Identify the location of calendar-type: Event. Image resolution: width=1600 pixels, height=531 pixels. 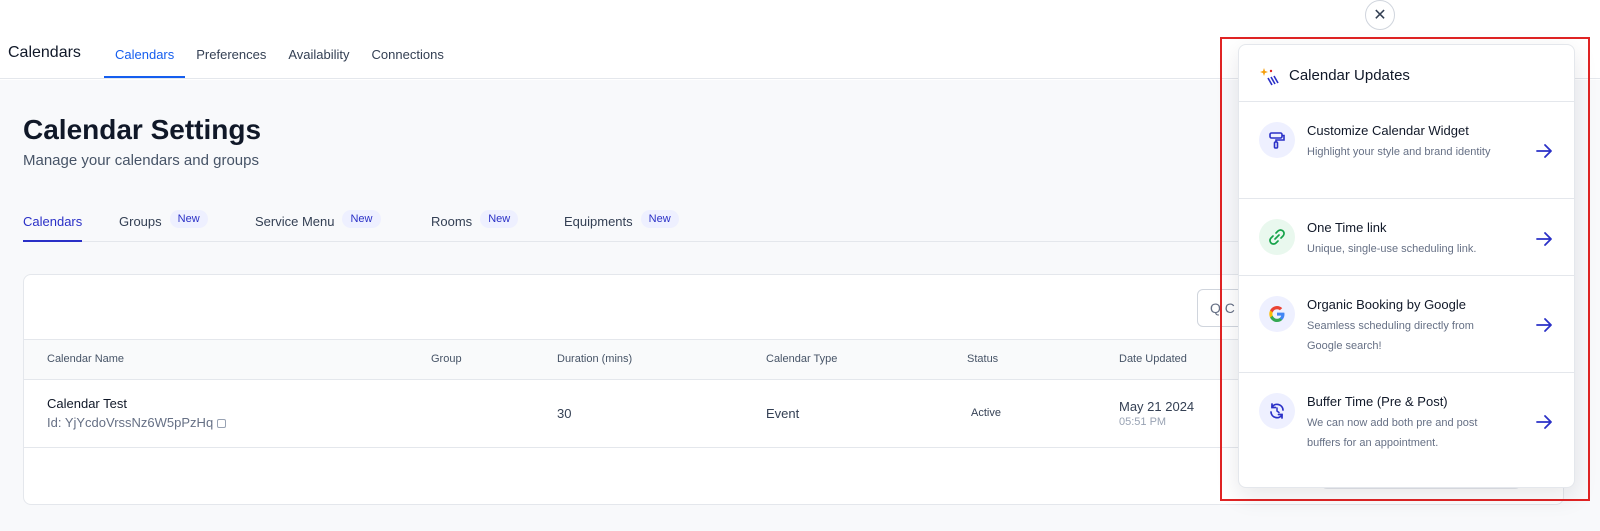
(783, 413).